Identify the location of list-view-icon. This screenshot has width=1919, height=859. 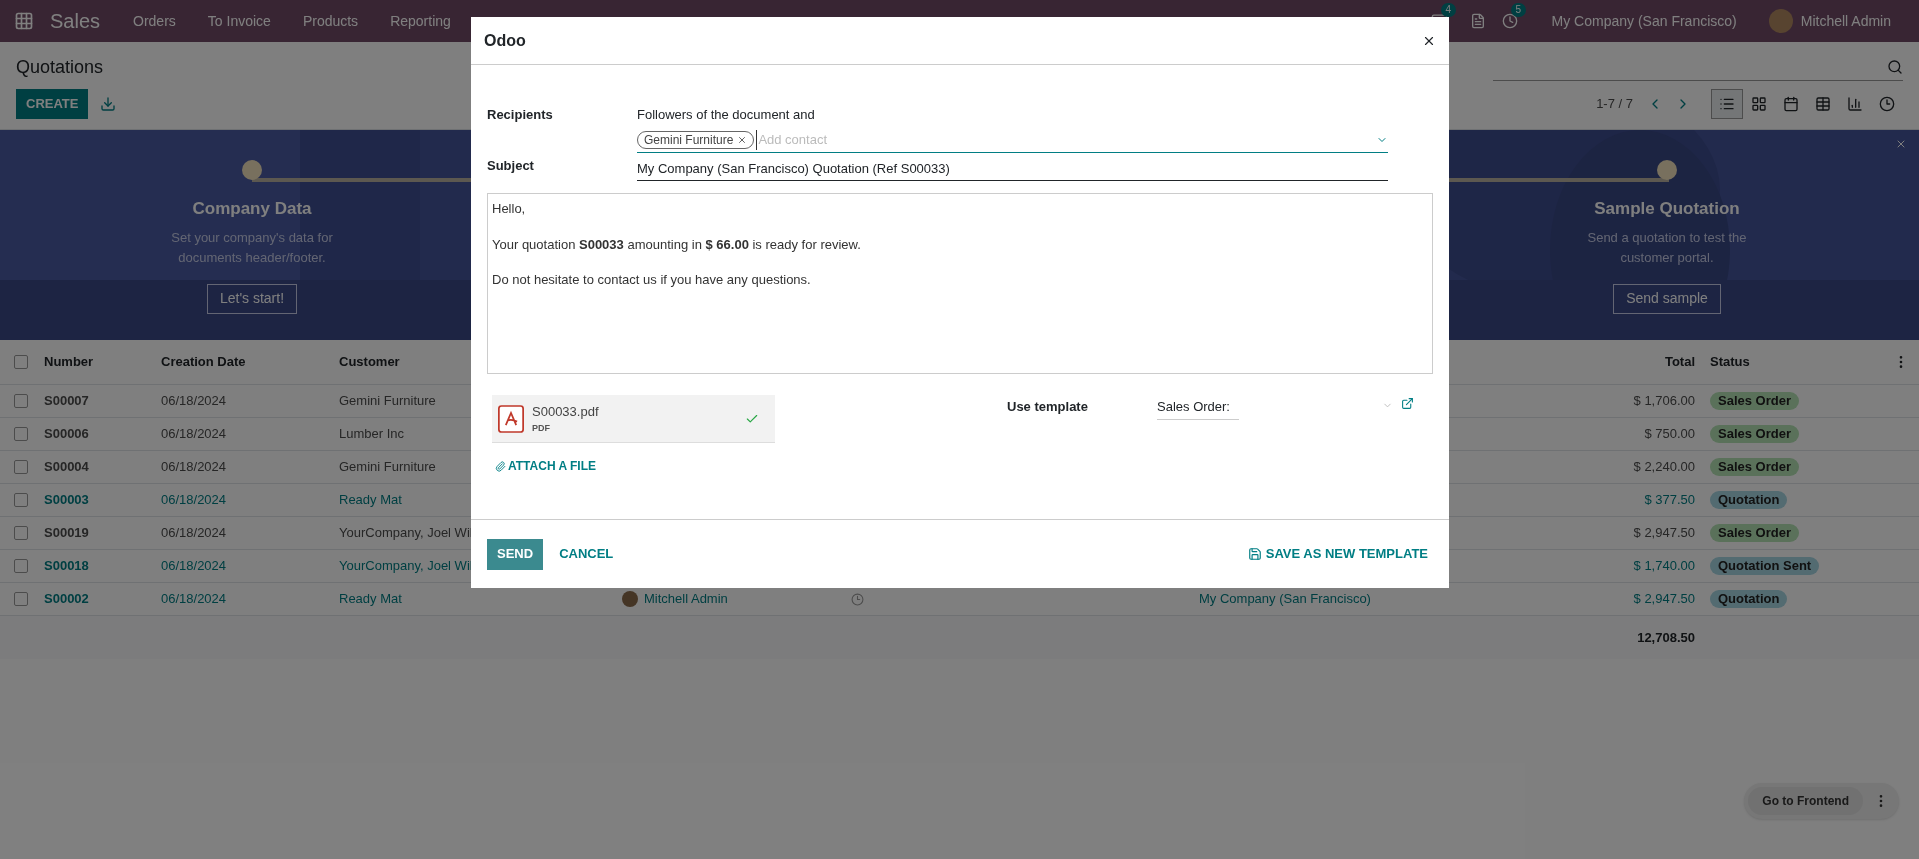
(1727, 104).